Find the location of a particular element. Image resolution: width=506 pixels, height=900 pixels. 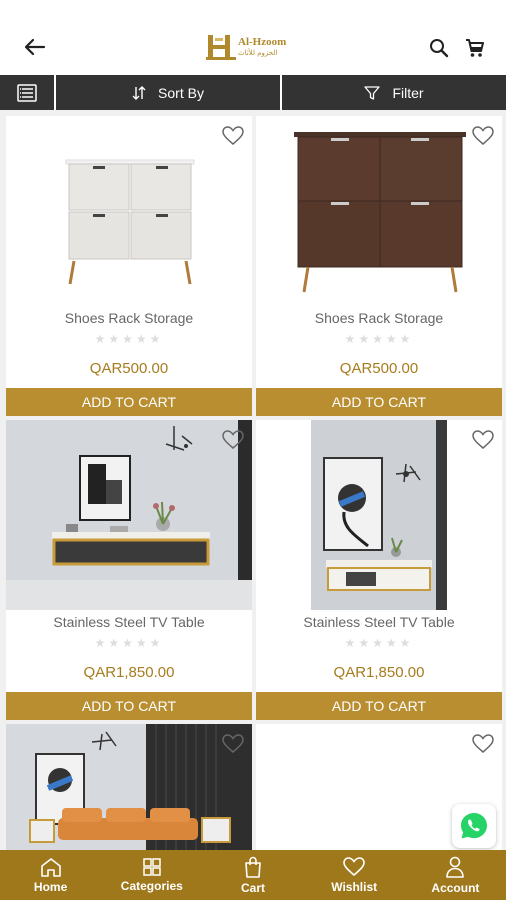

nav-account: Account is located at coordinates (455, 875).